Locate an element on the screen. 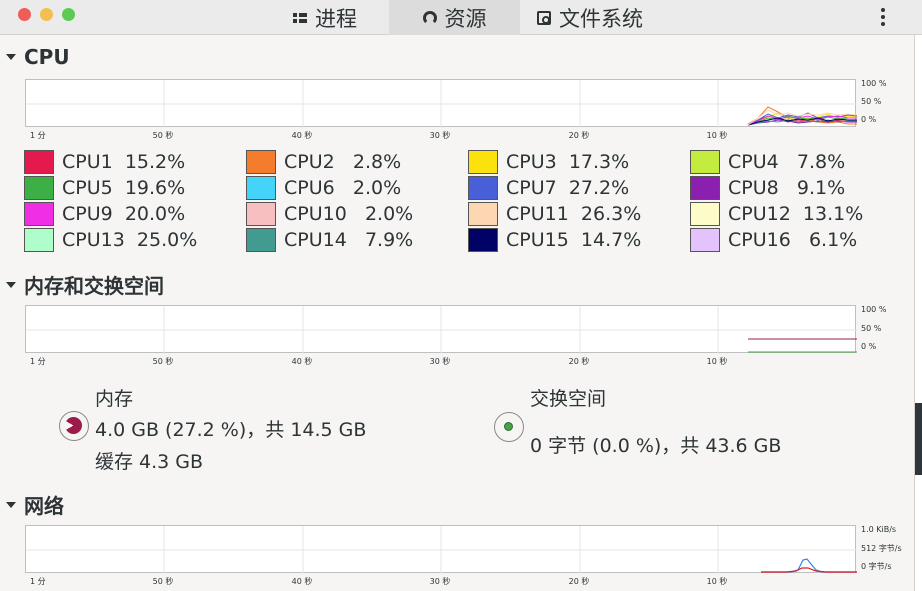  cpu-legend-item: CPU8 9.1% is located at coordinates (767, 188).